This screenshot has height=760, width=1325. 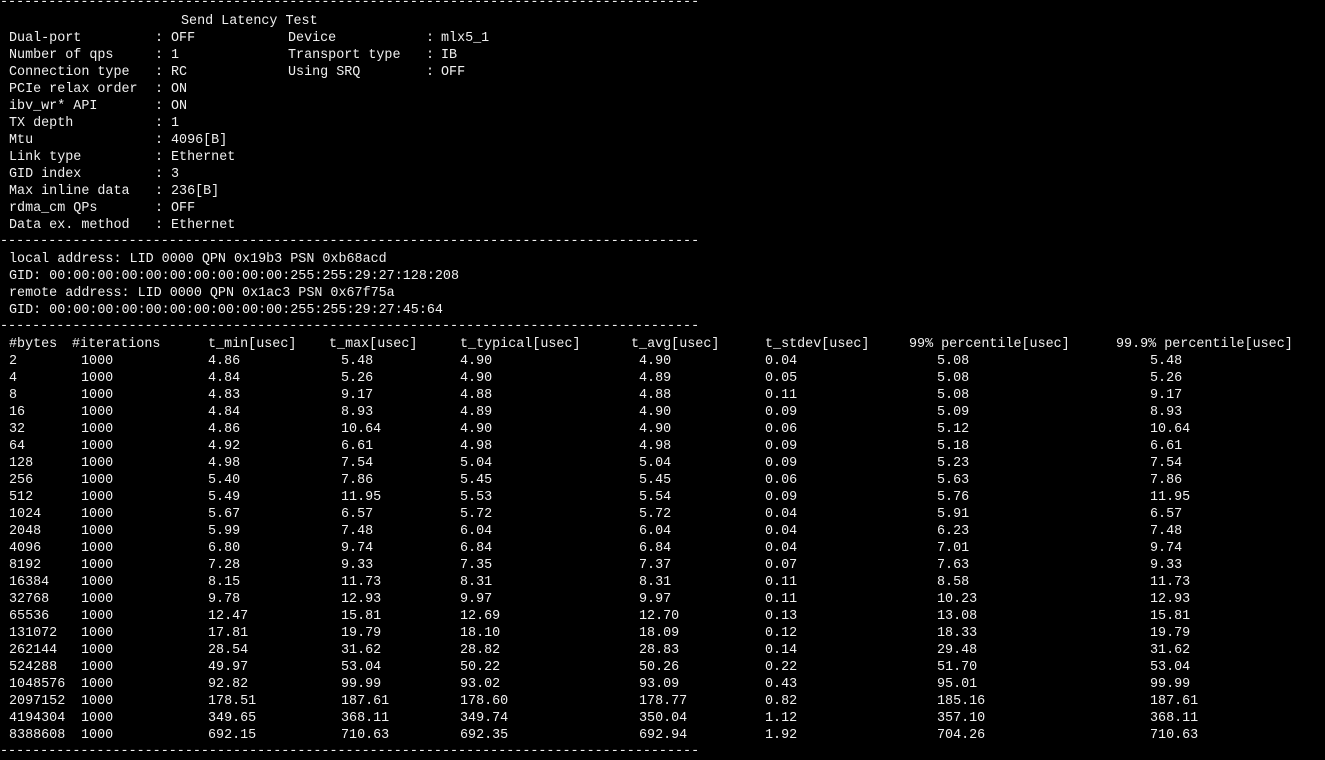 What do you see at coordinates (344, 55) in the screenshot?
I see `config-key: Transport type` at bounding box center [344, 55].